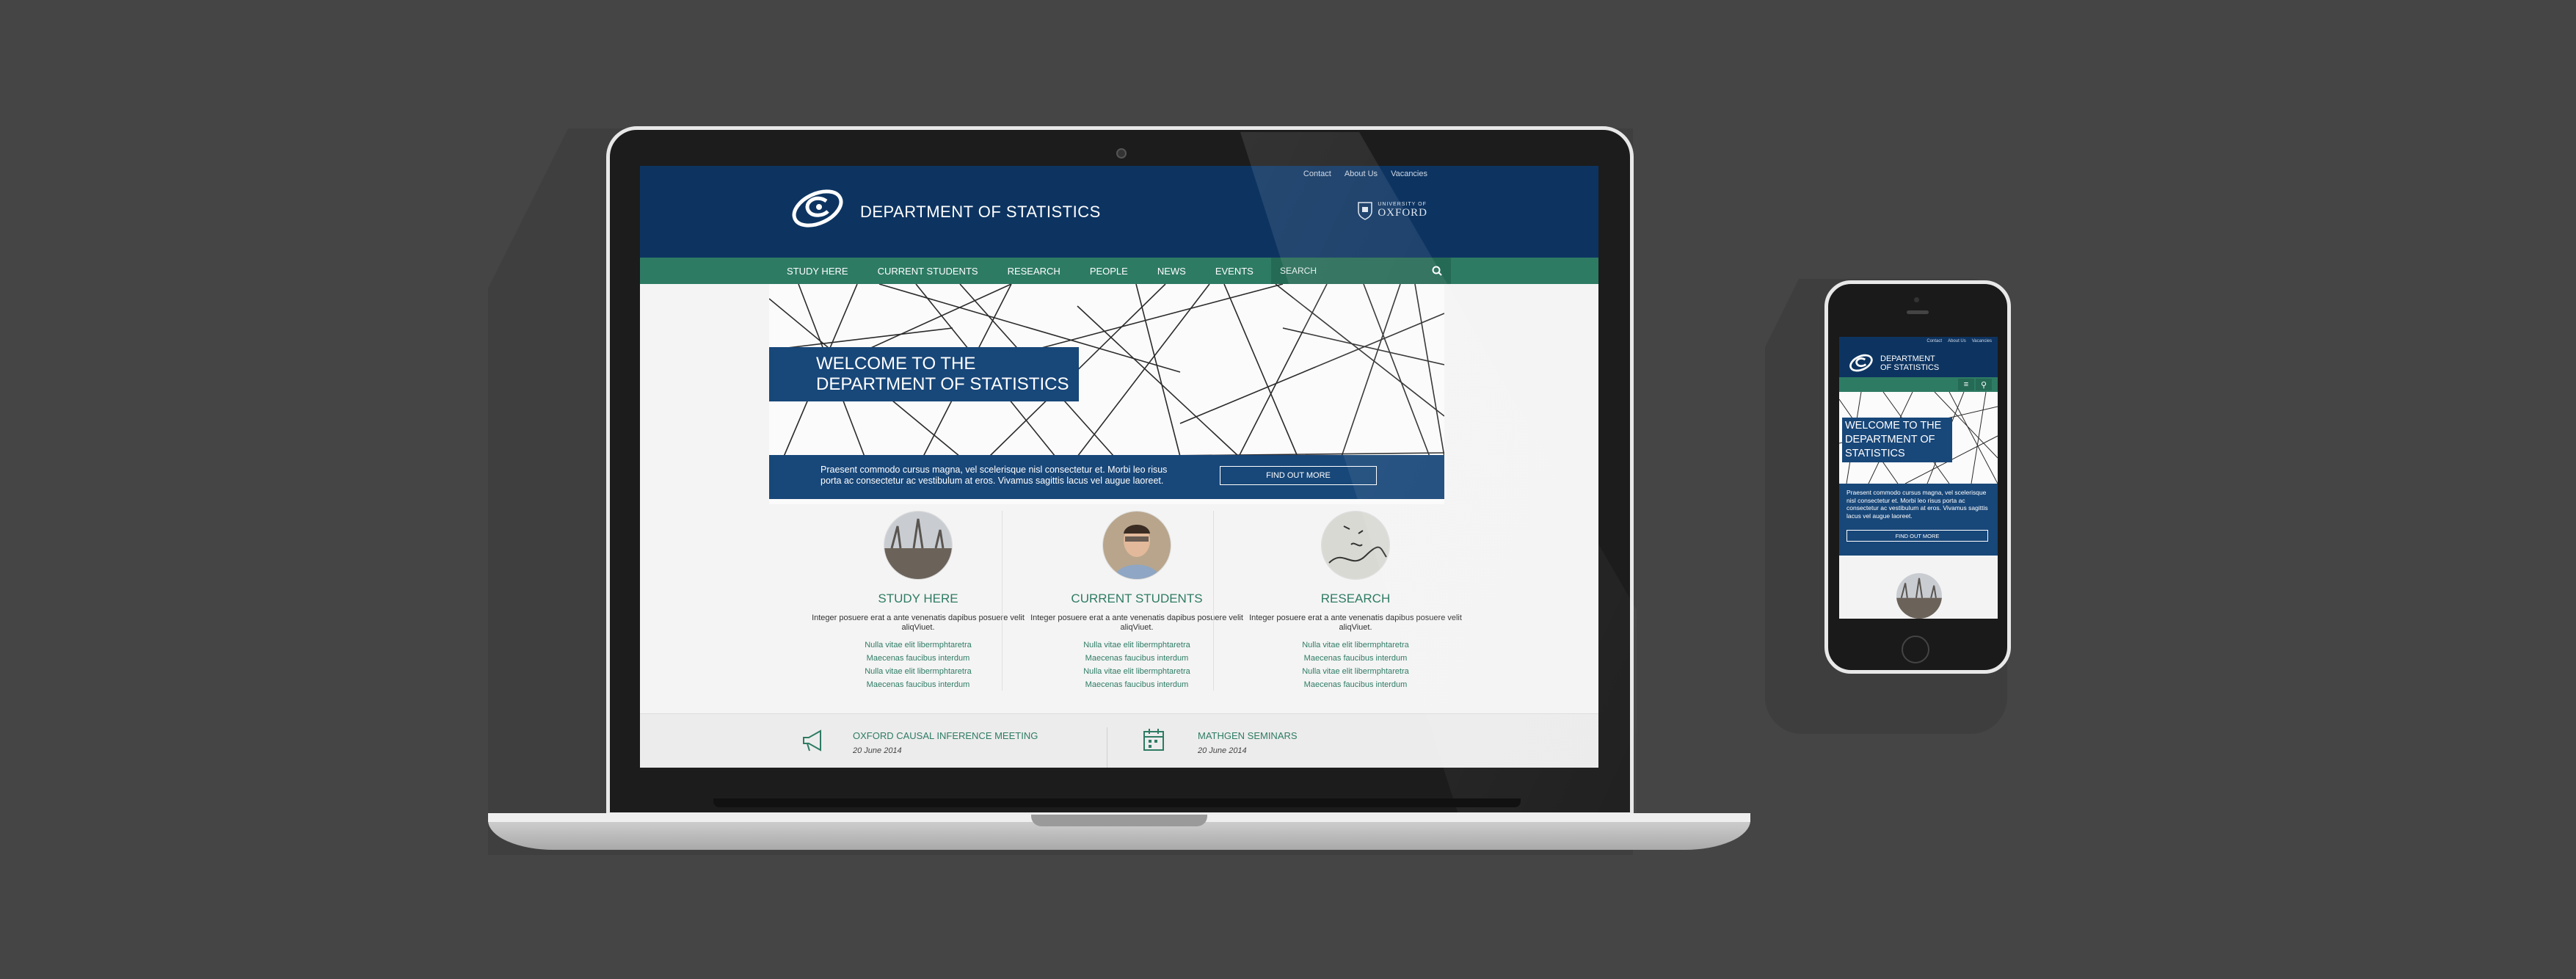  What do you see at coordinates (1918, 312) in the screenshot?
I see `phone-speaker` at bounding box center [1918, 312].